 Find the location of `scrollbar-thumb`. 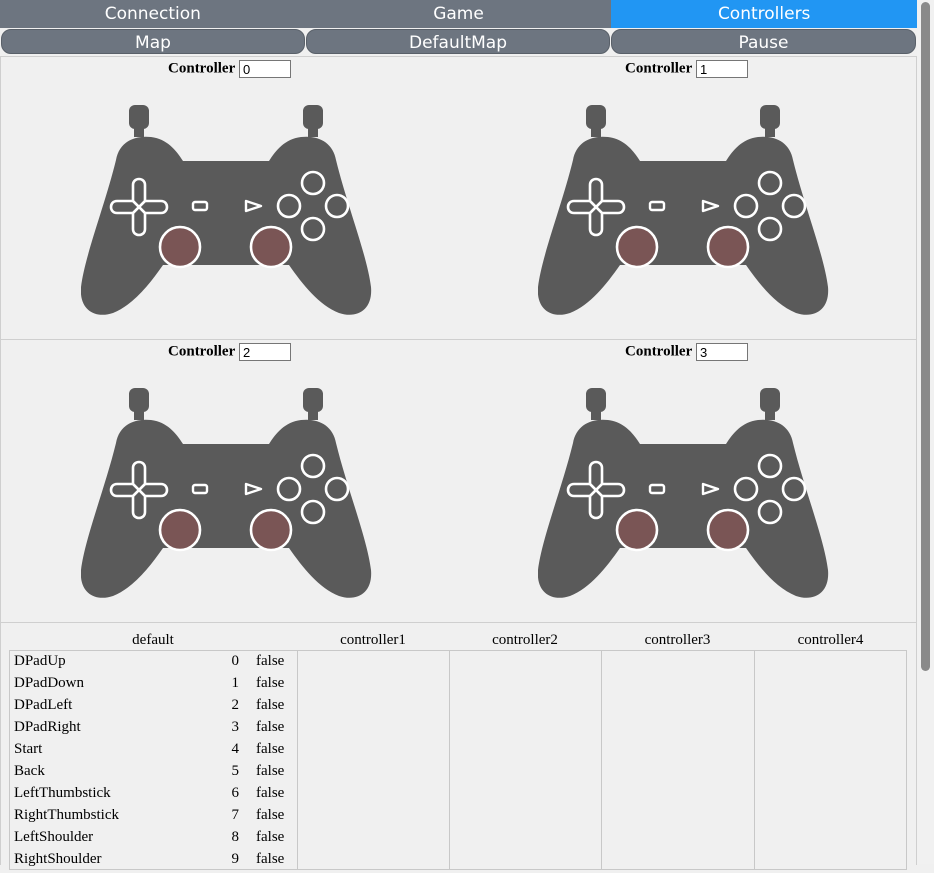

scrollbar-thumb is located at coordinates (925, 336).